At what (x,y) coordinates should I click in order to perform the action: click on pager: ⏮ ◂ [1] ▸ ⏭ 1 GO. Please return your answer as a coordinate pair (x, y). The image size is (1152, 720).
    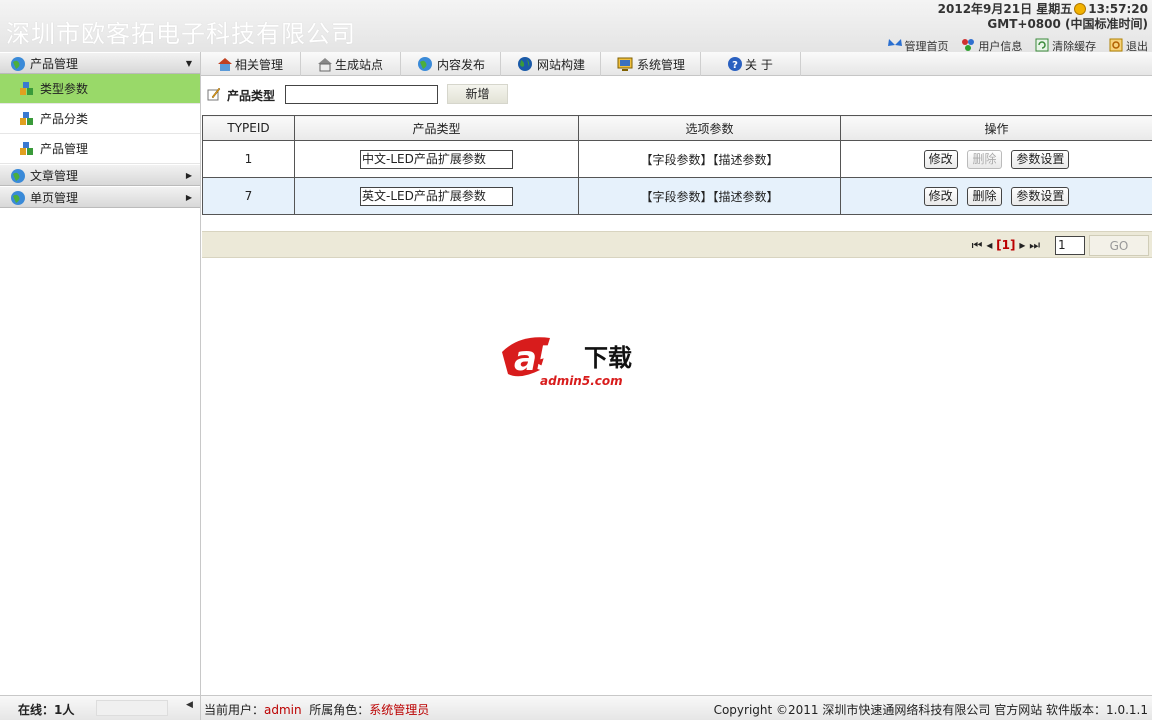
    Looking at the image, I should click on (677, 244).